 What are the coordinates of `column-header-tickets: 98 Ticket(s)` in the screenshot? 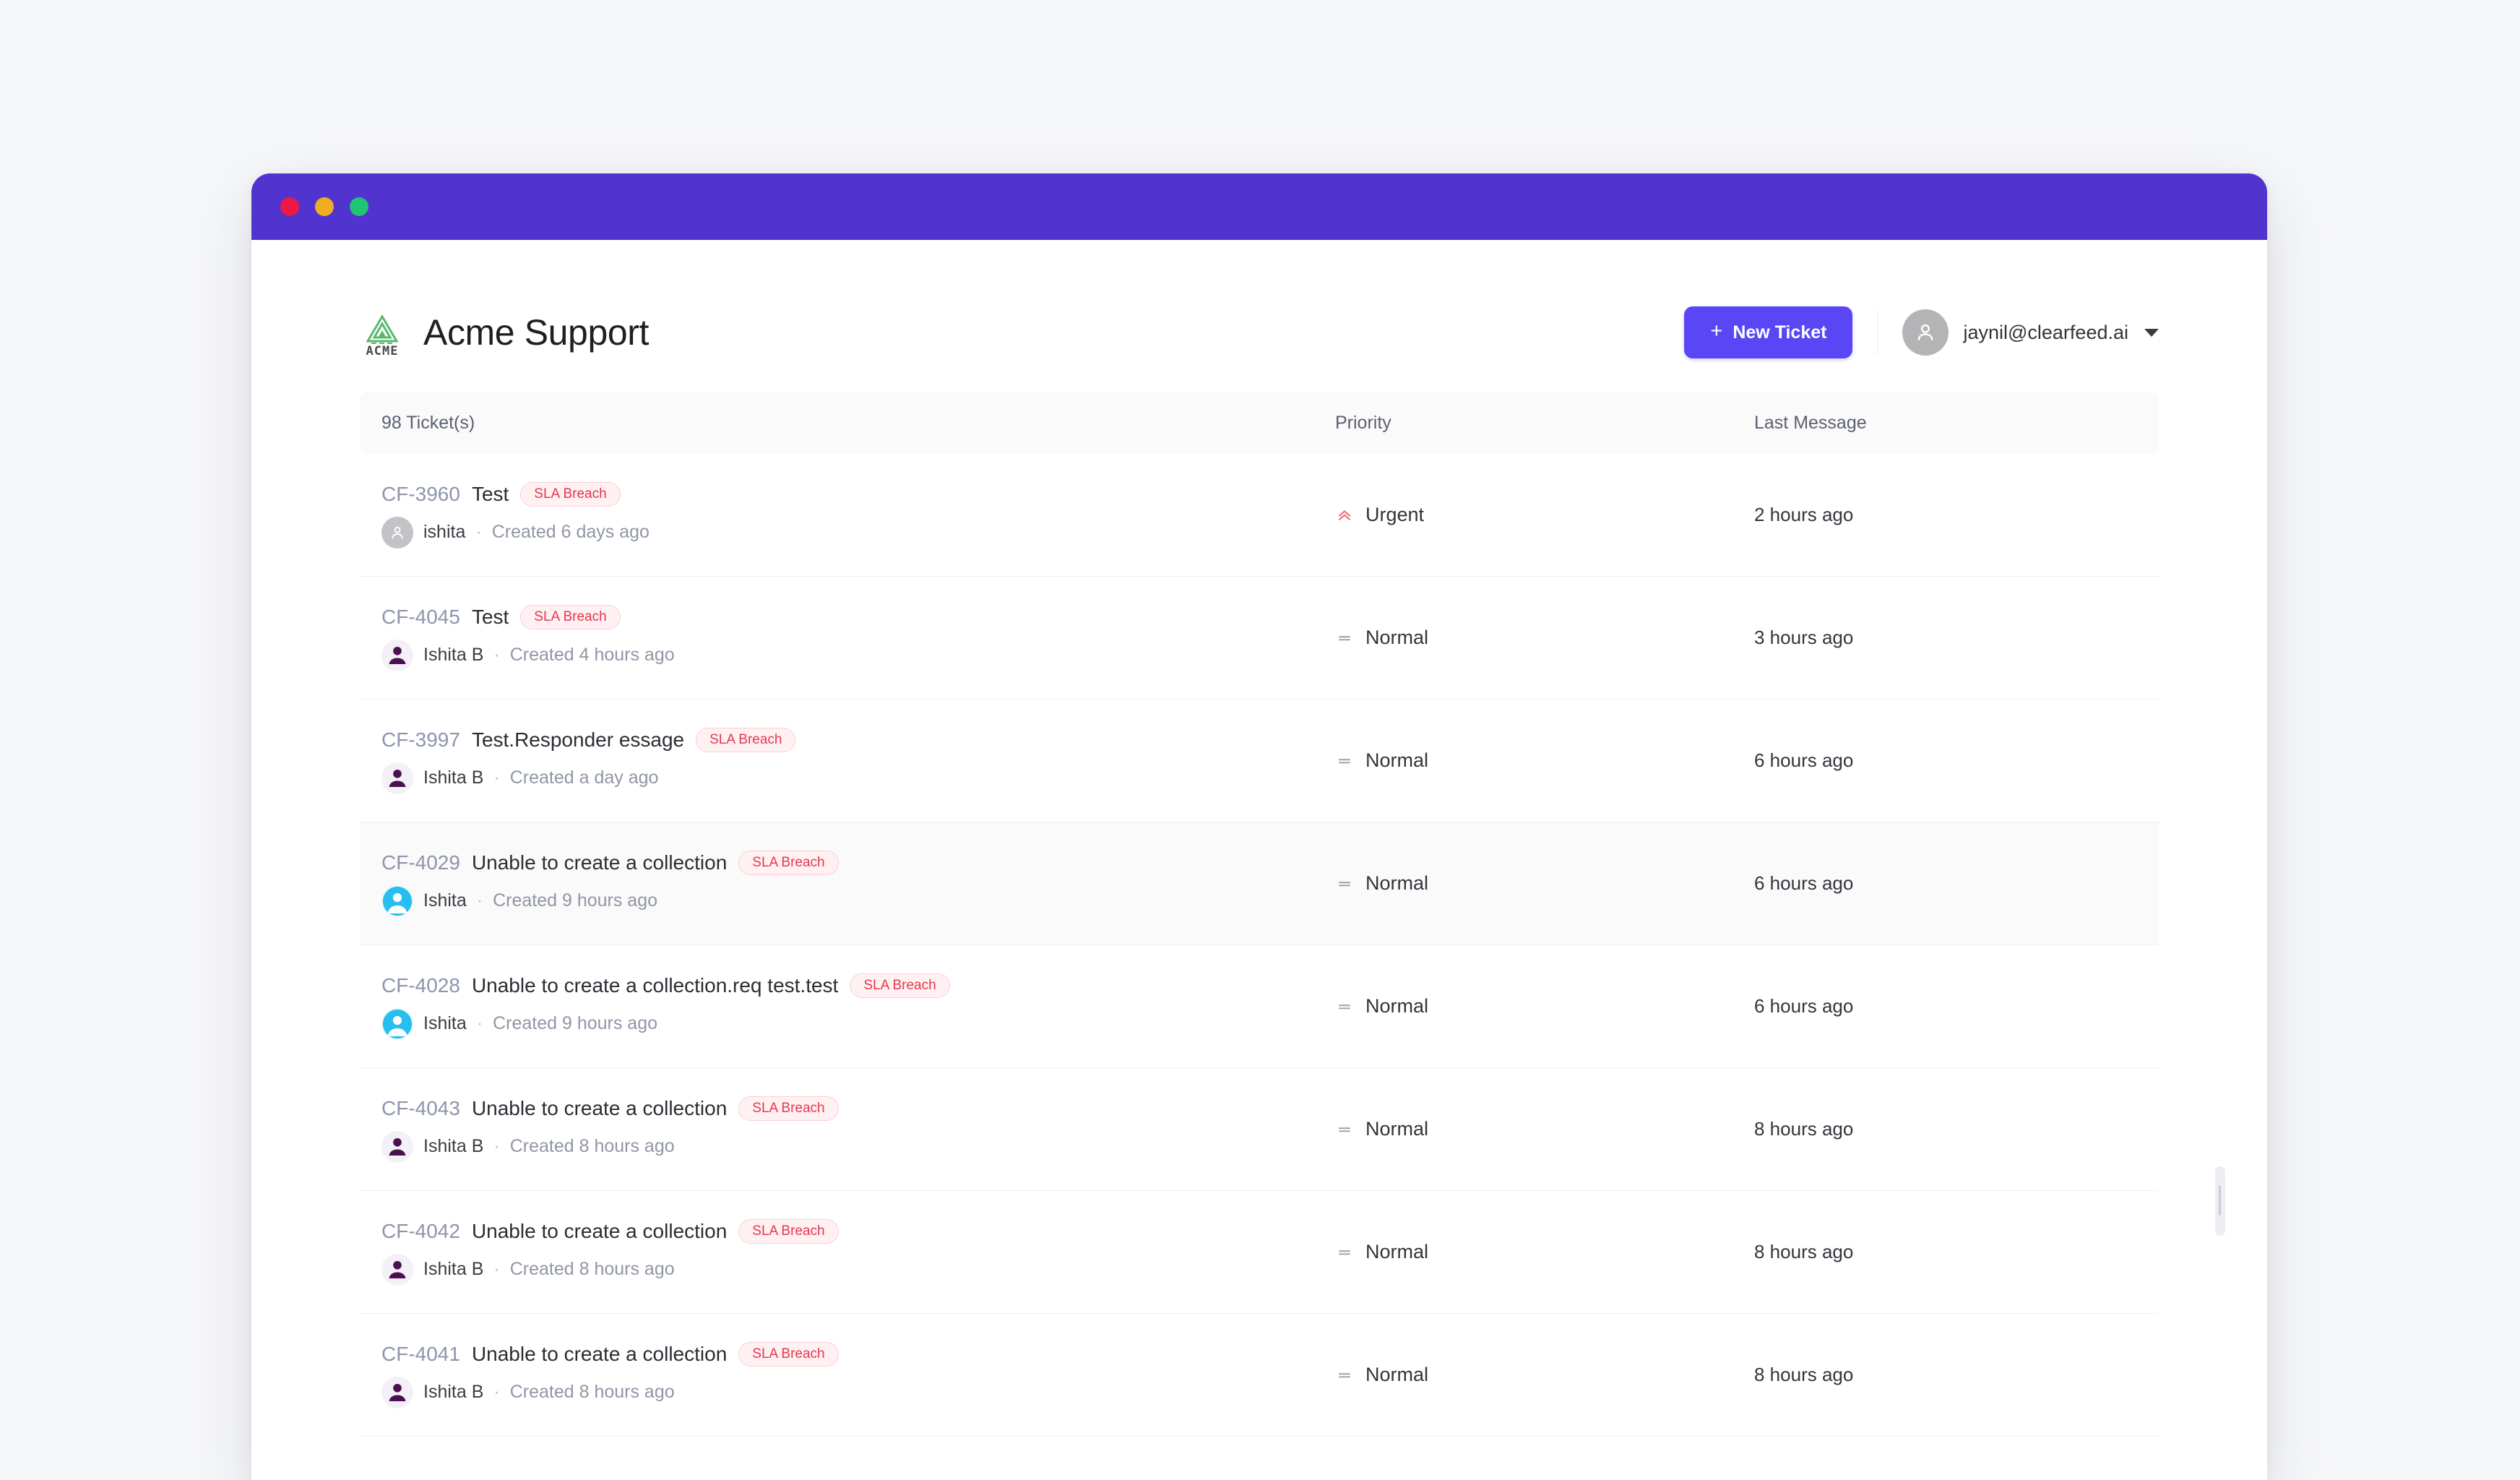 It's located at (428, 422).